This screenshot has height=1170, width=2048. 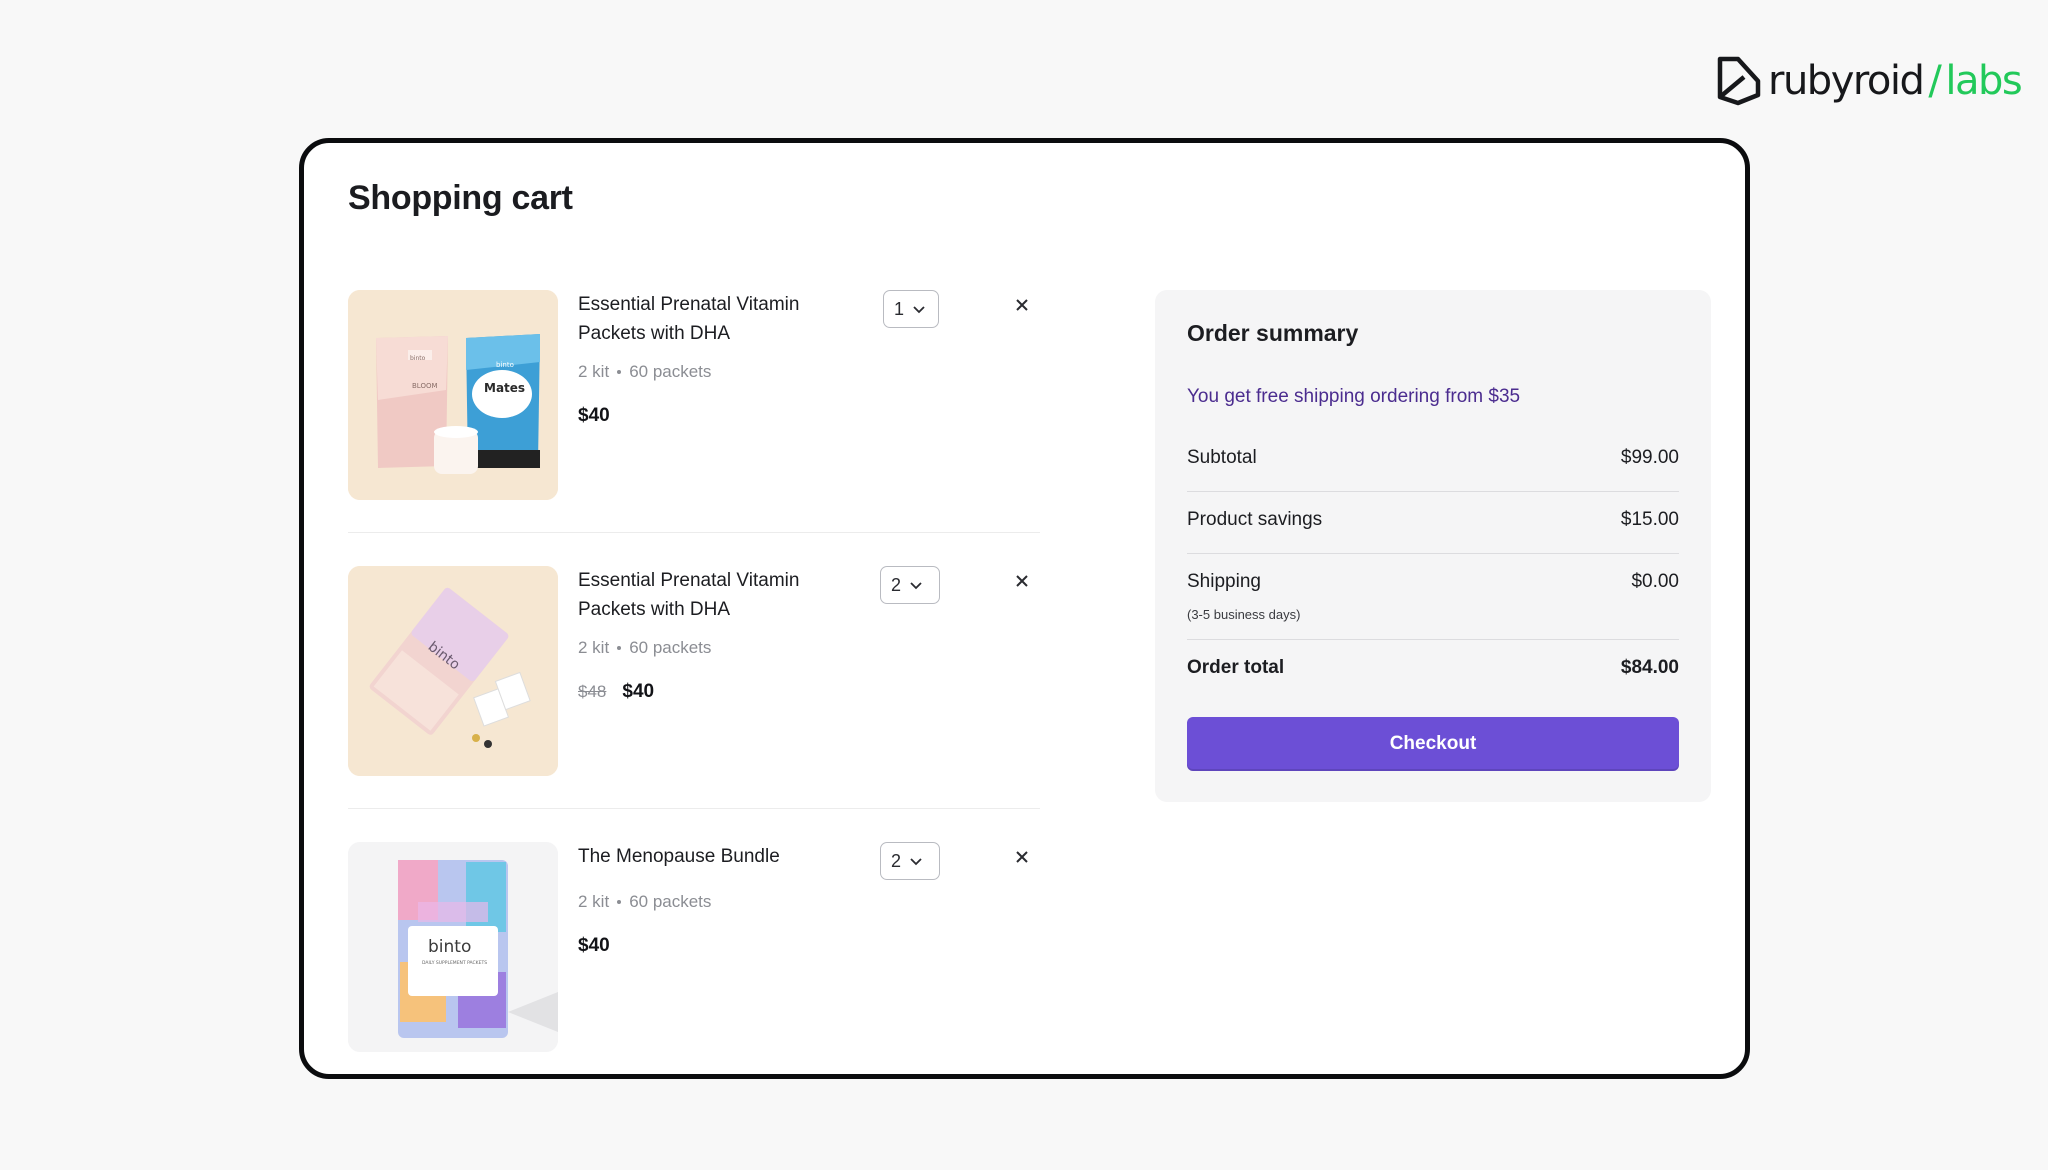 What do you see at coordinates (425, 386) in the screenshot?
I see `pouch-label: BLOOM` at bounding box center [425, 386].